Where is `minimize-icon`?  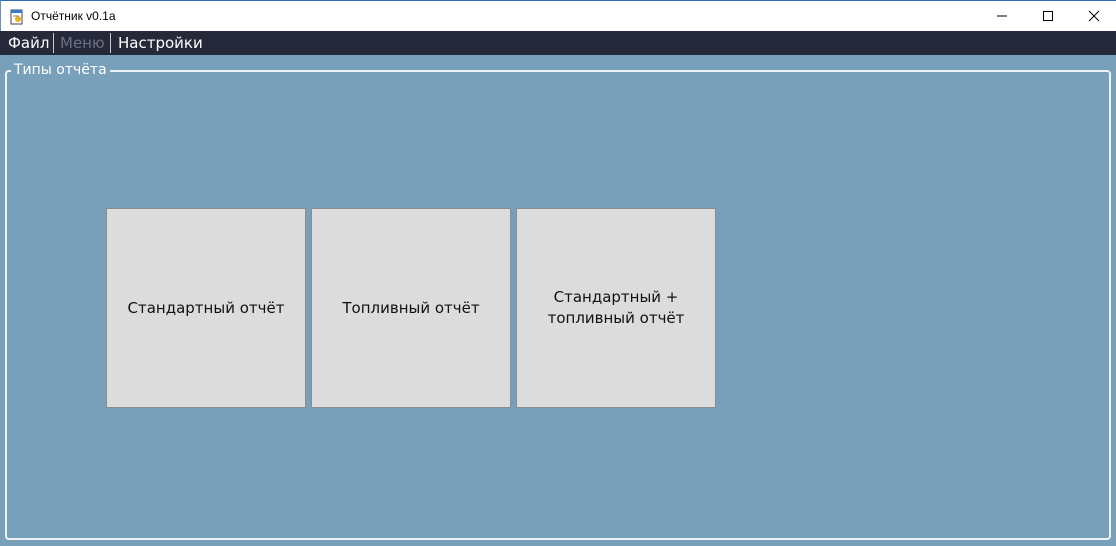
minimize-icon is located at coordinates (1002, 16).